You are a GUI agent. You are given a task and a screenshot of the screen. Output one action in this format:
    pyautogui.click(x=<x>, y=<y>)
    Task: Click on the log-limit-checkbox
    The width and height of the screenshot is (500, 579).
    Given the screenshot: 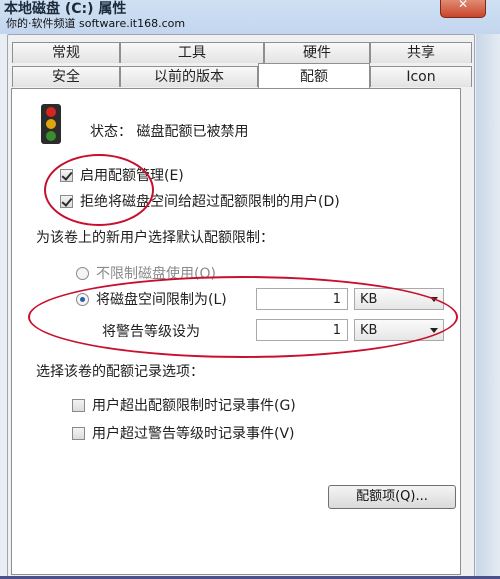 What is the action you would take?
    pyautogui.click(x=78, y=405)
    